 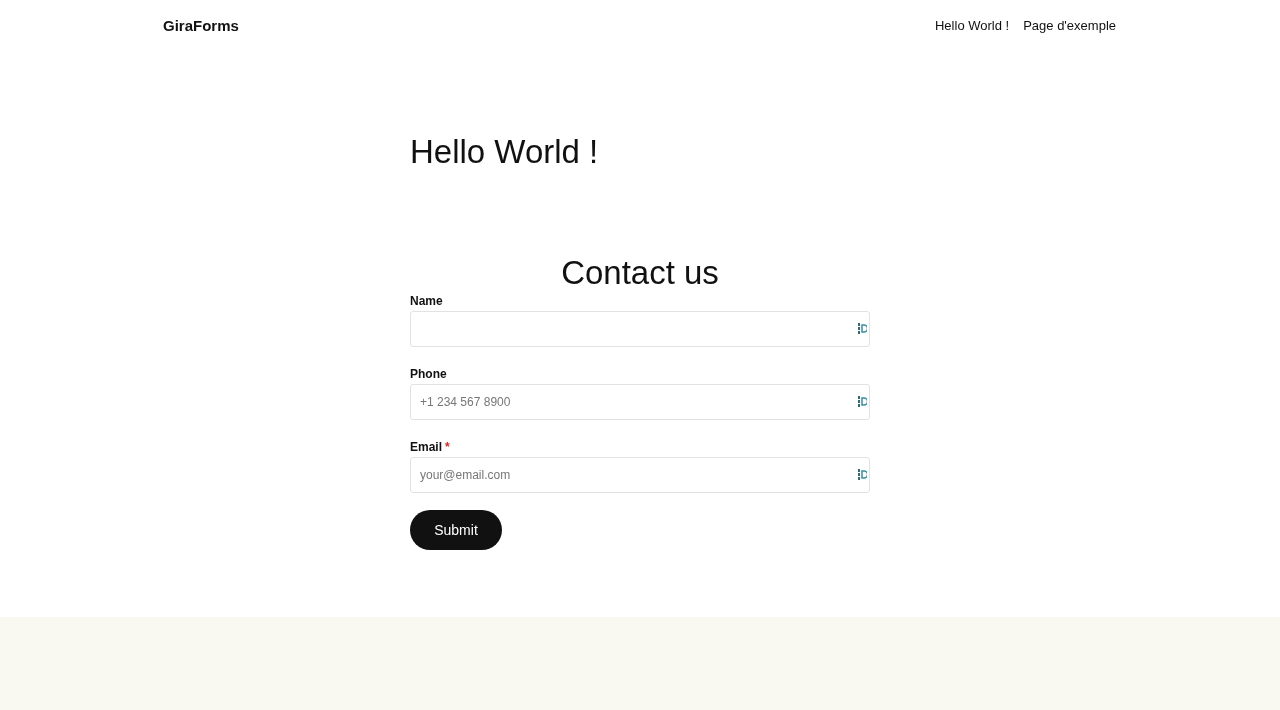 What do you see at coordinates (428, 374) in the screenshot?
I see `field-label: Phone` at bounding box center [428, 374].